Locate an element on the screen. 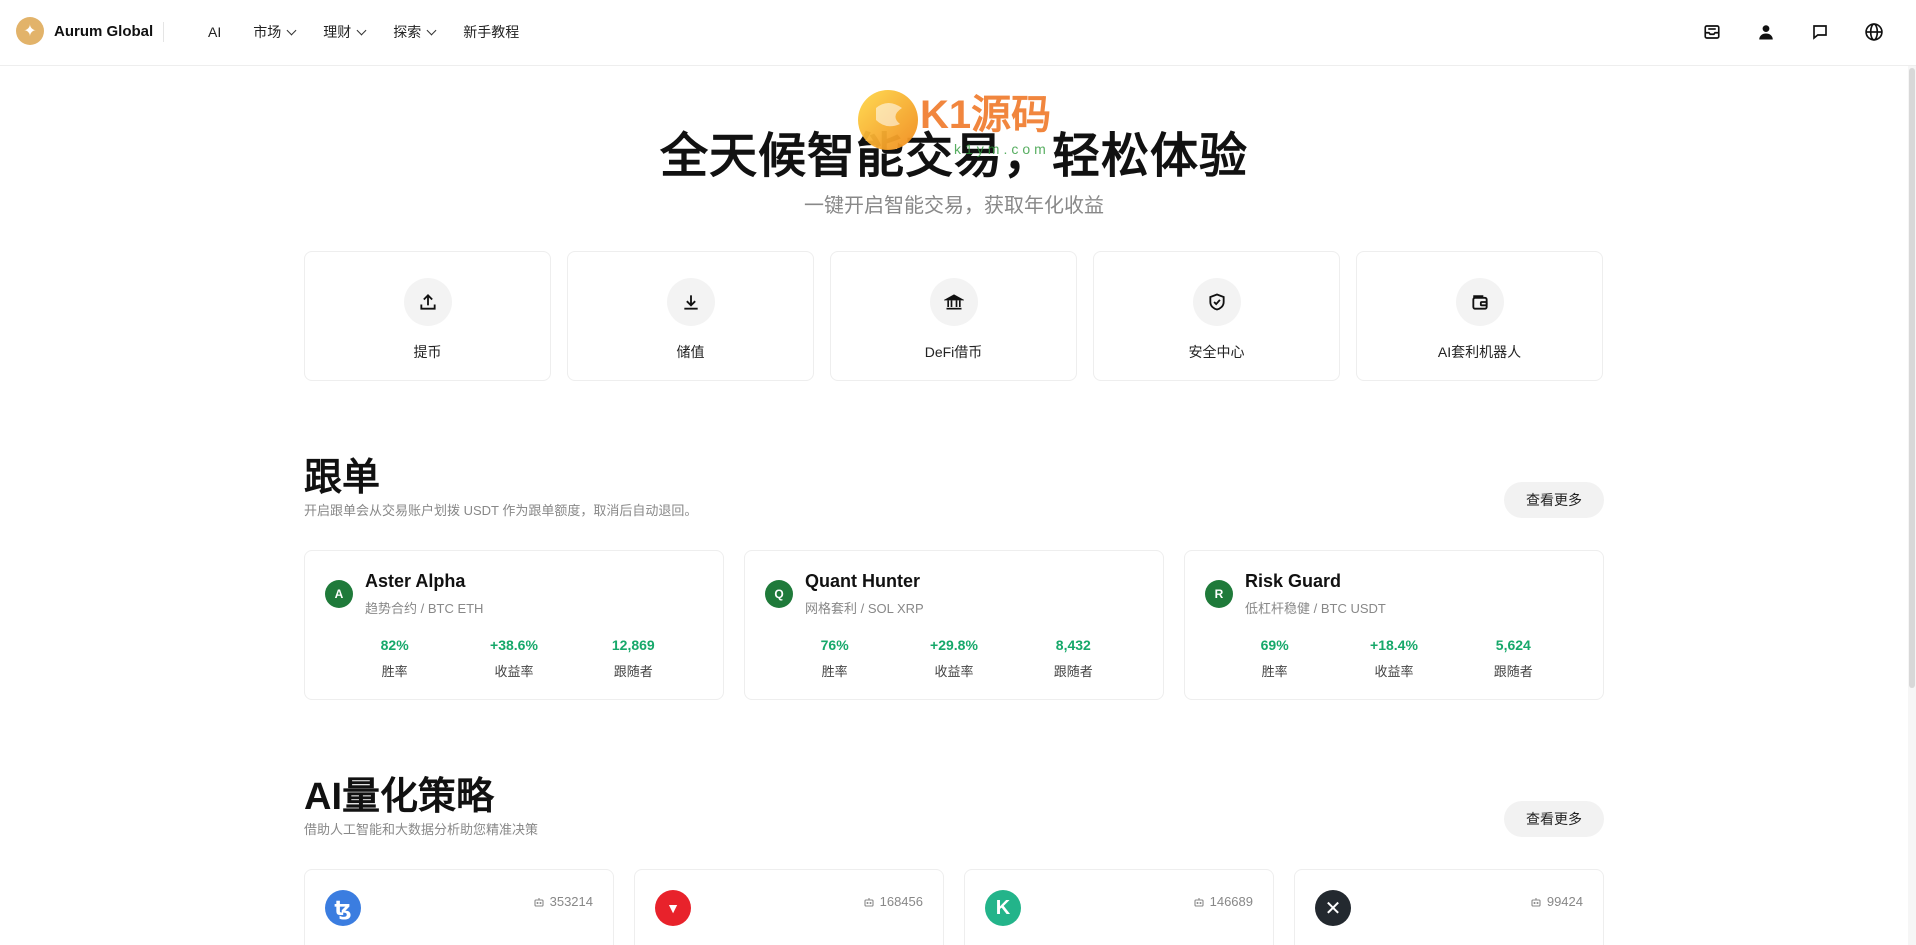 The image size is (1916, 945). stat-return: +18.4% 收益率 is located at coordinates (1394, 658).